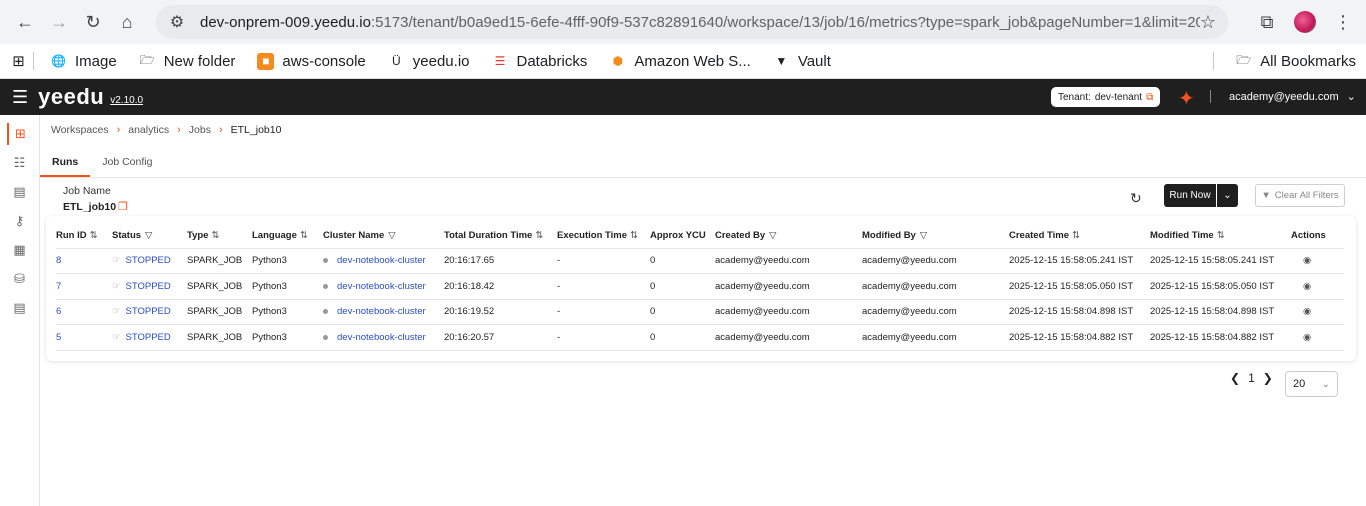 This screenshot has width=1366, height=506. What do you see at coordinates (1227, 195) in the screenshot?
I see `run-now-dropdown: ⌄` at bounding box center [1227, 195].